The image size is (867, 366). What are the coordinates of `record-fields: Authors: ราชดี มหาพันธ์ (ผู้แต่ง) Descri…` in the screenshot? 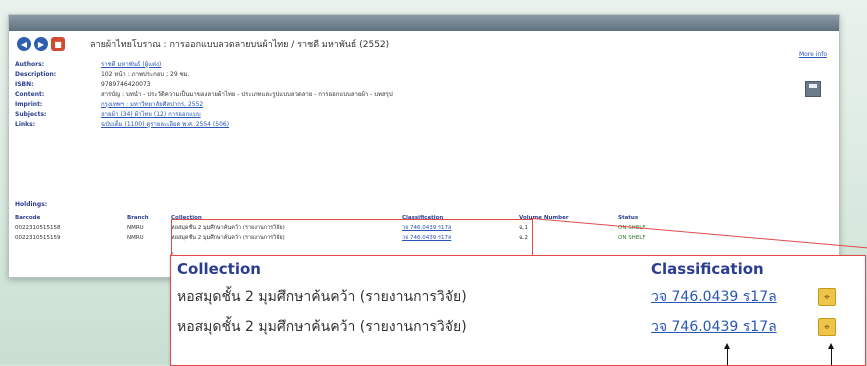 It's located at (204, 94).